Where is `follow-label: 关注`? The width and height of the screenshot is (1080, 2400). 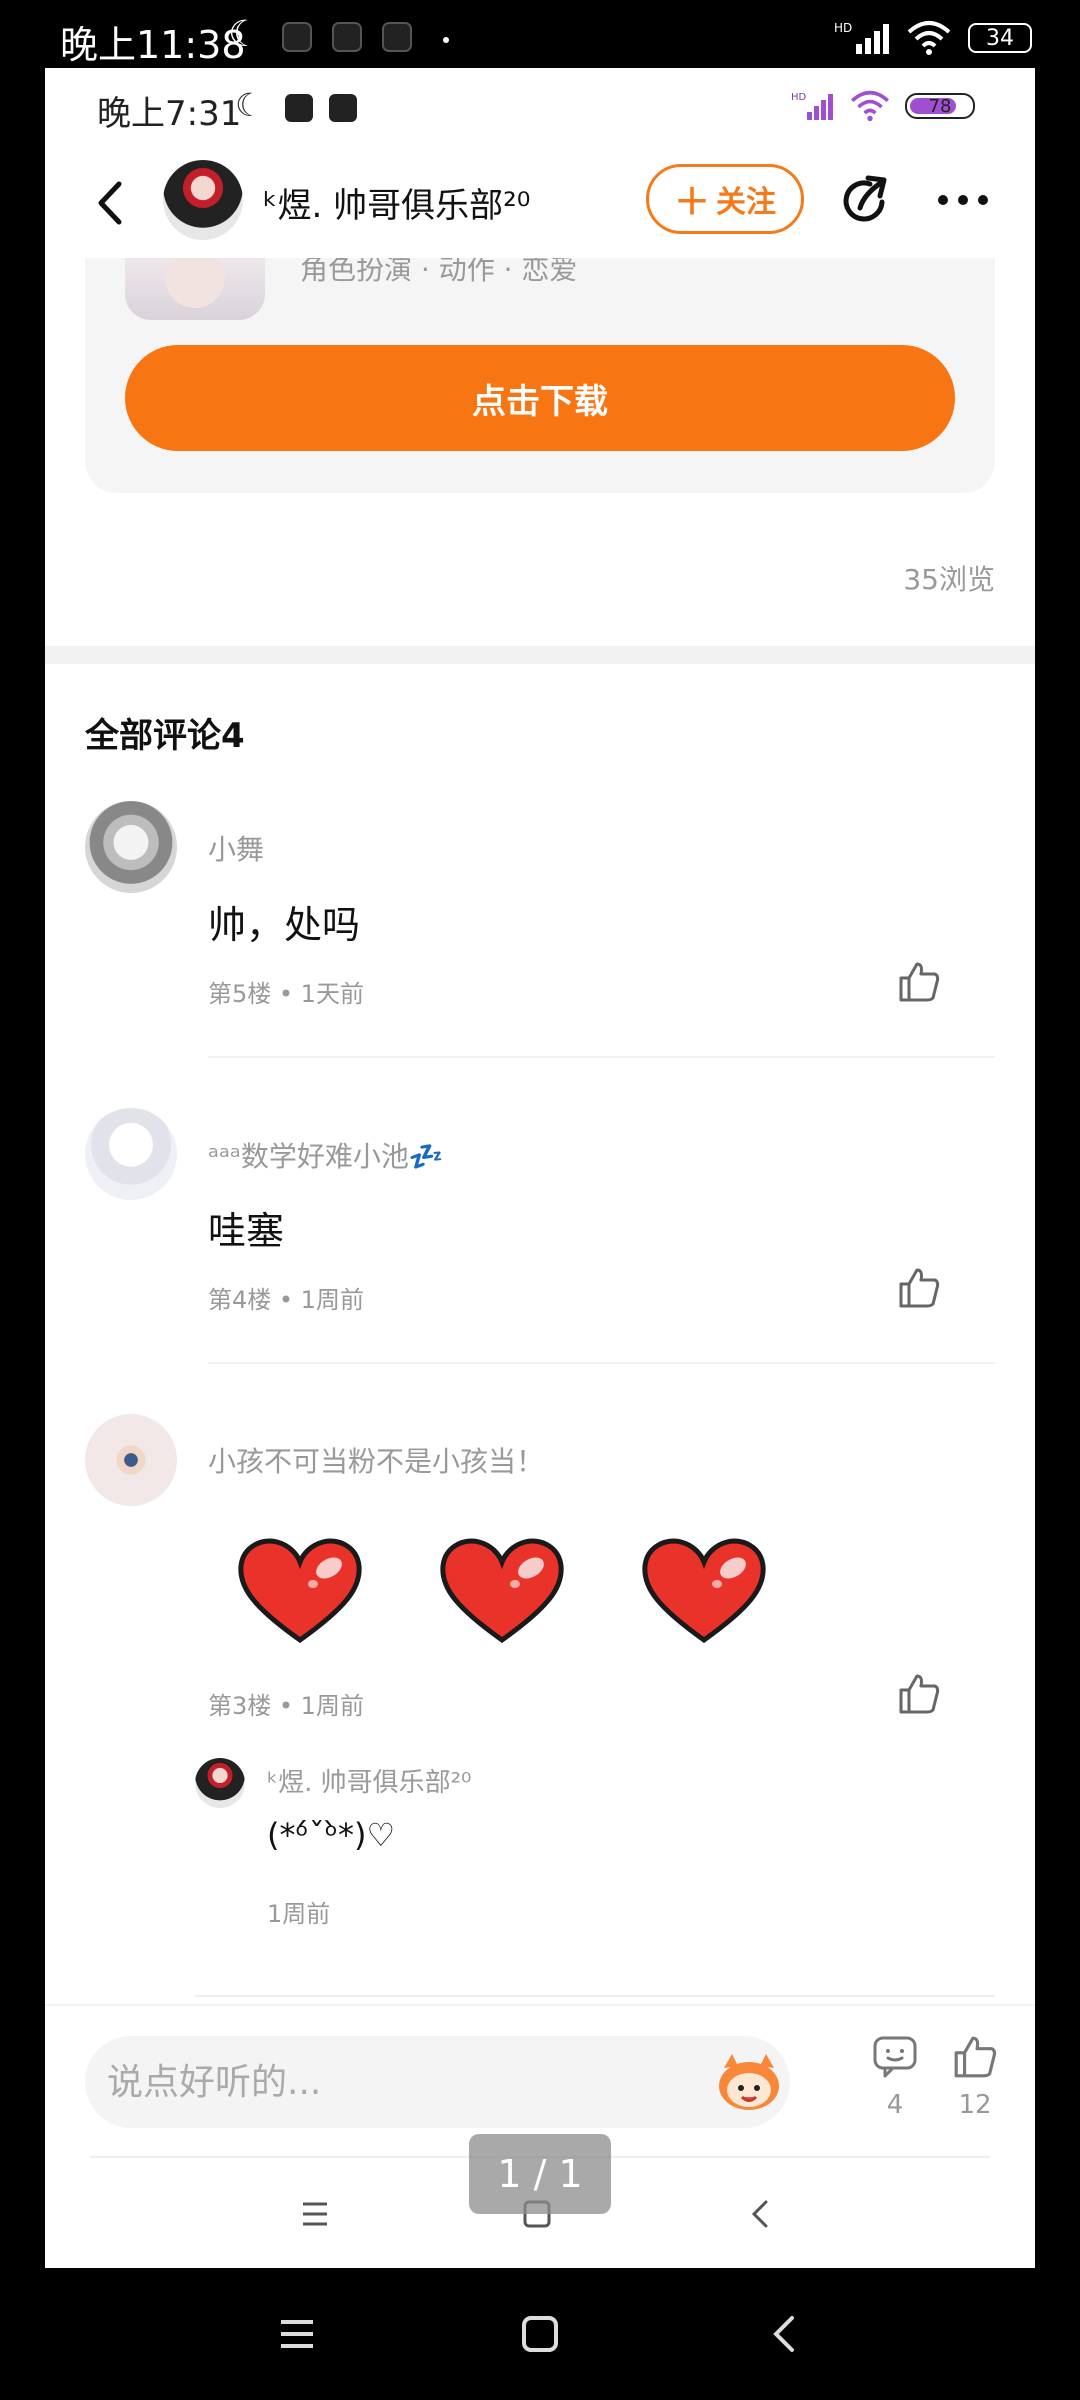 follow-label: 关注 is located at coordinates (746, 202).